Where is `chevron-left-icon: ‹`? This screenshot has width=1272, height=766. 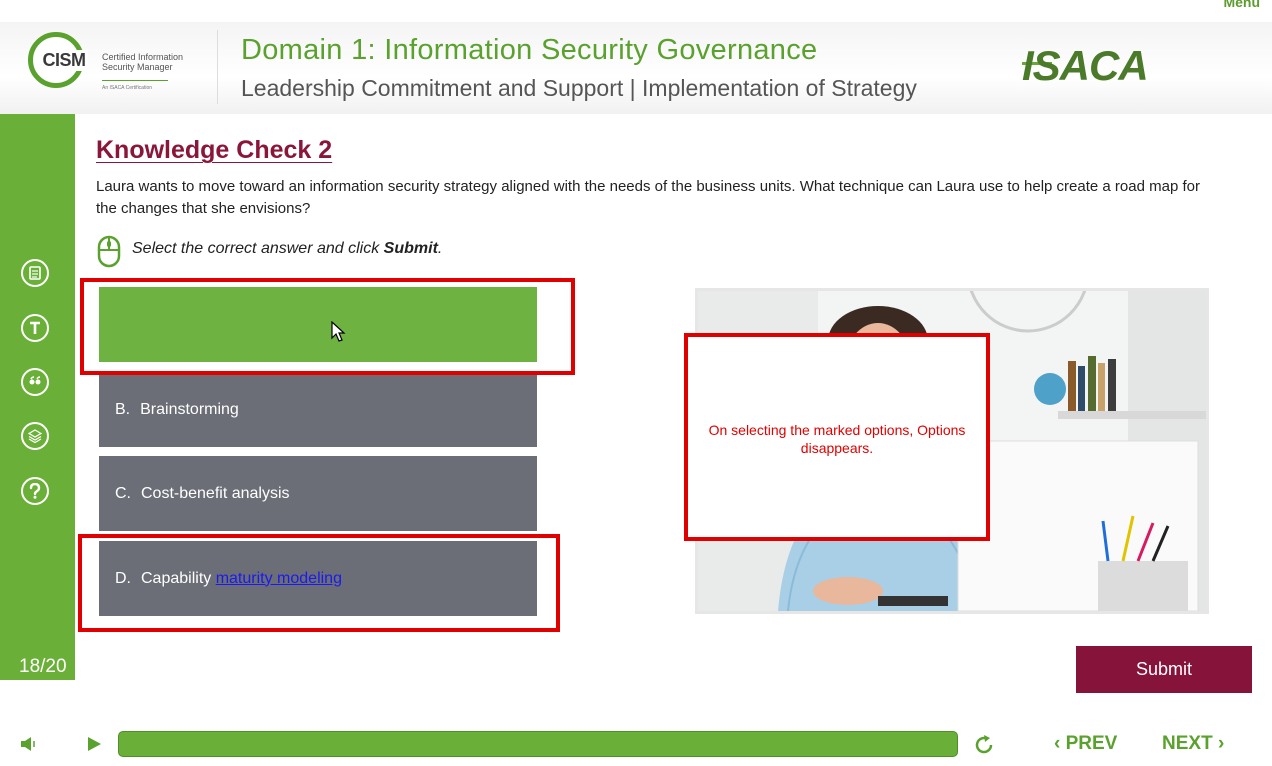
chevron-left-icon: ‹ is located at coordinates (1060, 743).